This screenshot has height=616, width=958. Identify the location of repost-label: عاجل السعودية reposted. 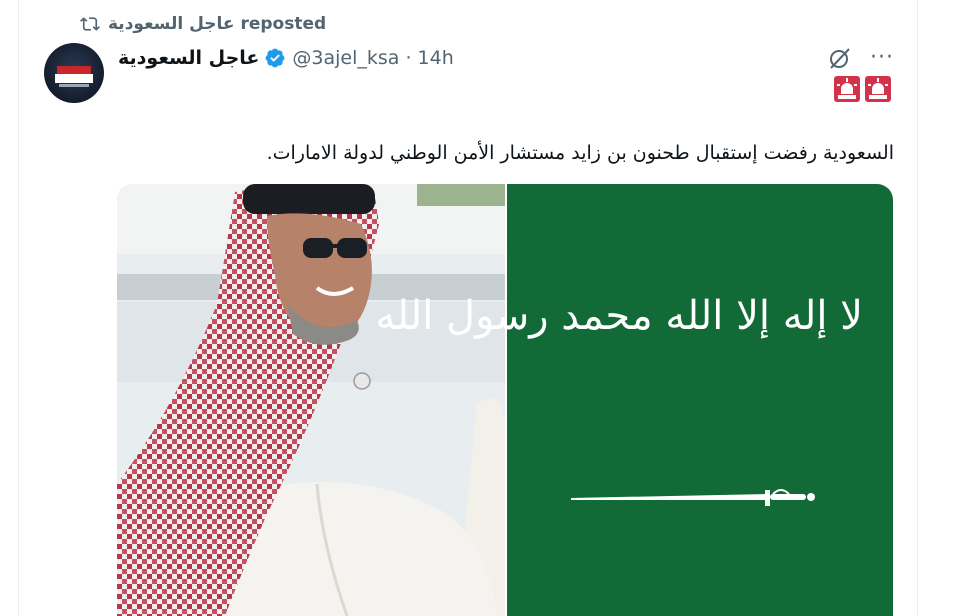
(217, 24).